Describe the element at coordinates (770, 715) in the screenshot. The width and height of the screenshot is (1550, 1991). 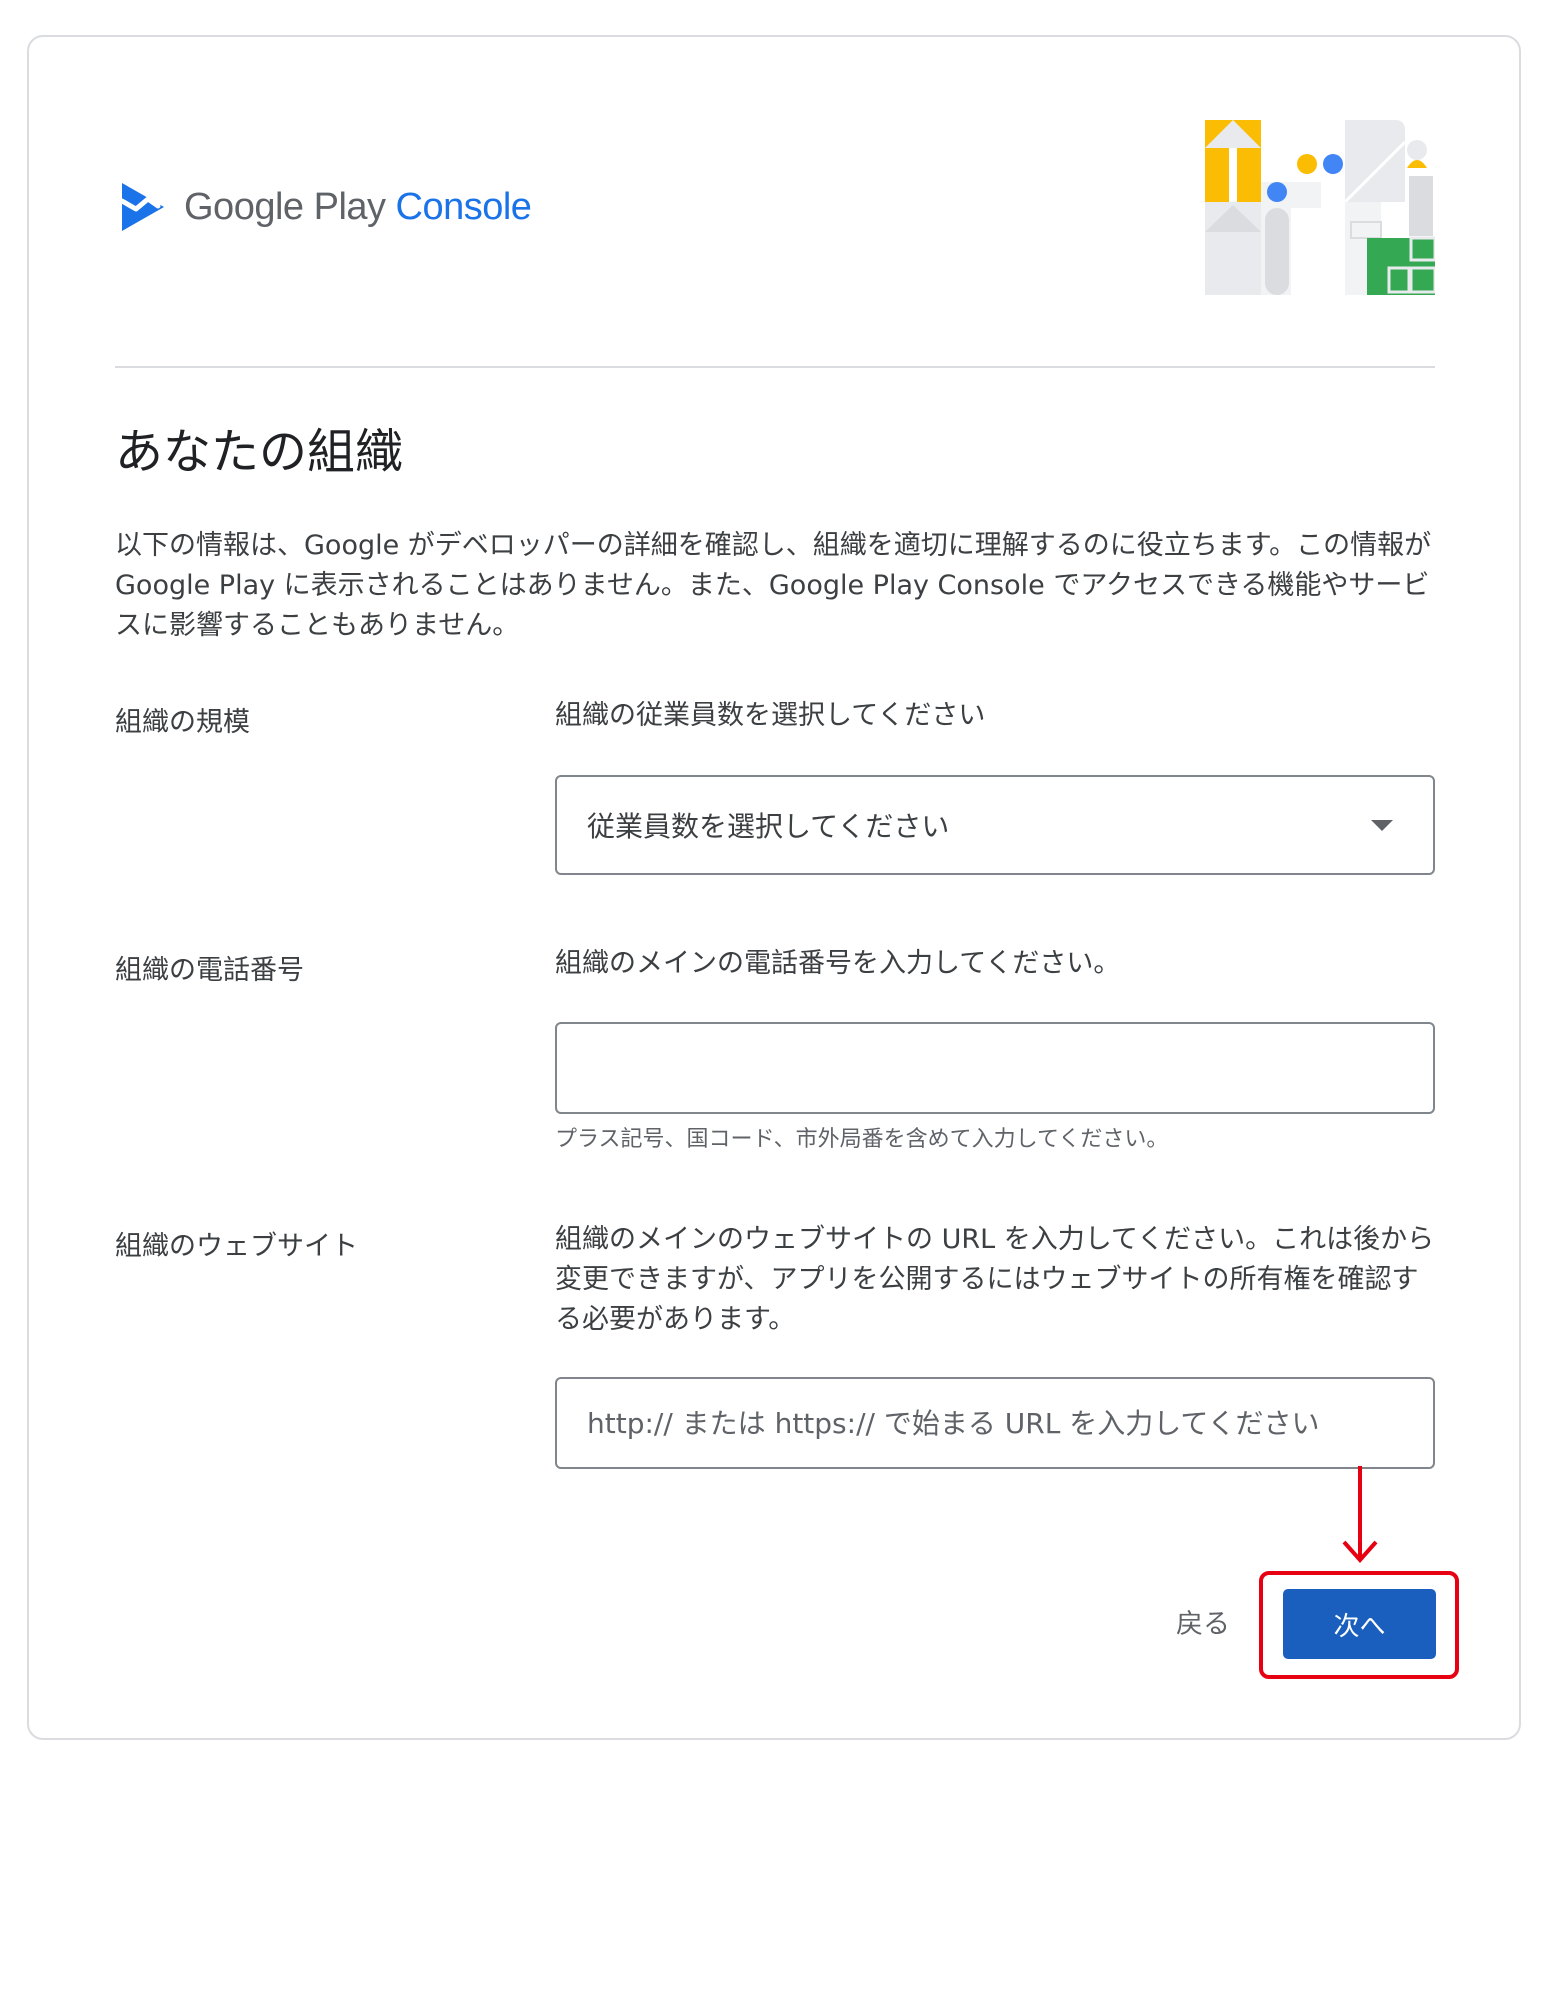
I see `org-size-description: 組織の従業員数を選択してください` at that location.